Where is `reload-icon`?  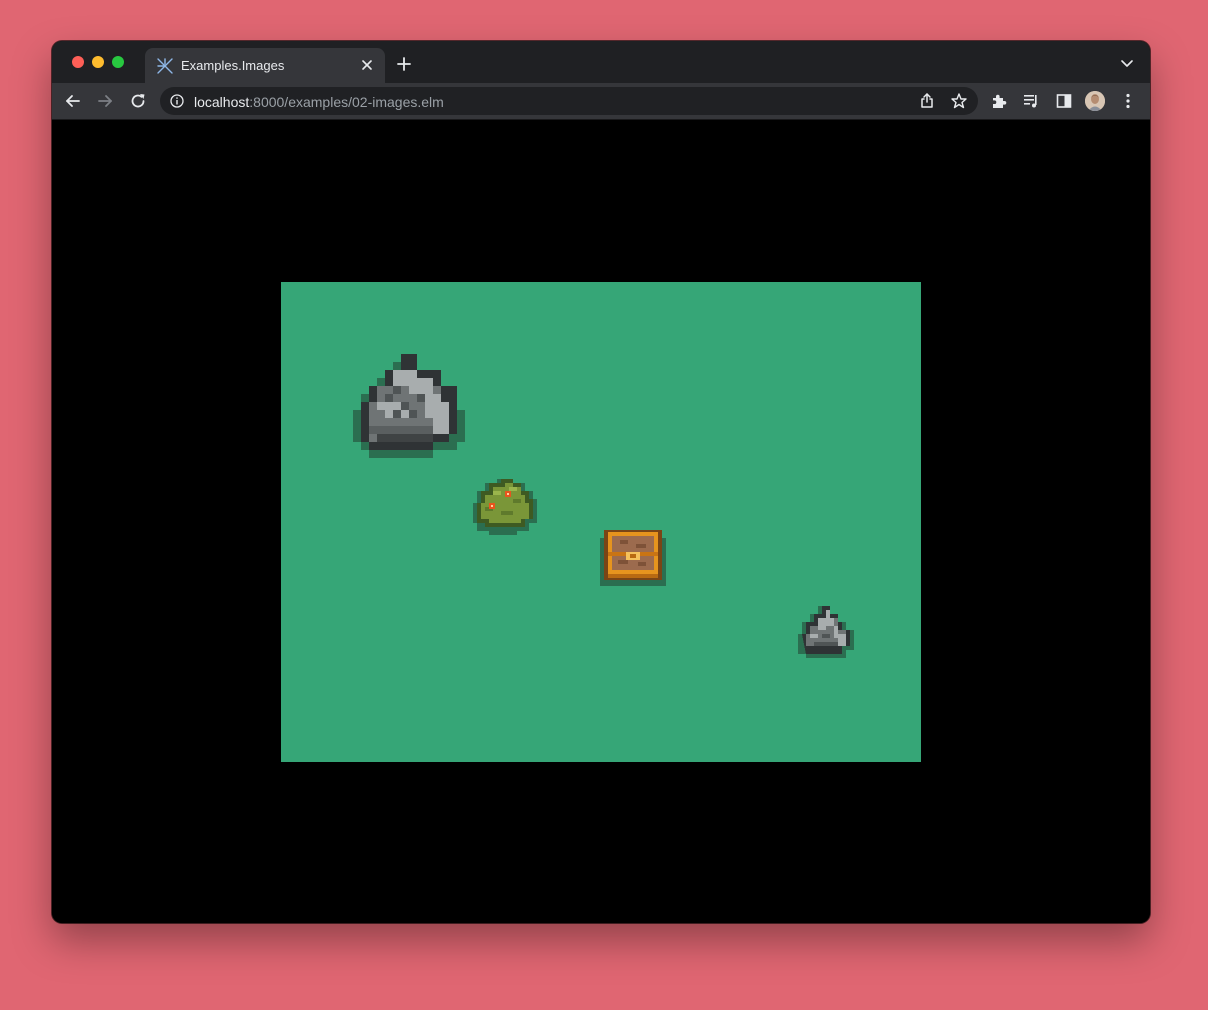
reload-icon is located at coordinates (138, 101).